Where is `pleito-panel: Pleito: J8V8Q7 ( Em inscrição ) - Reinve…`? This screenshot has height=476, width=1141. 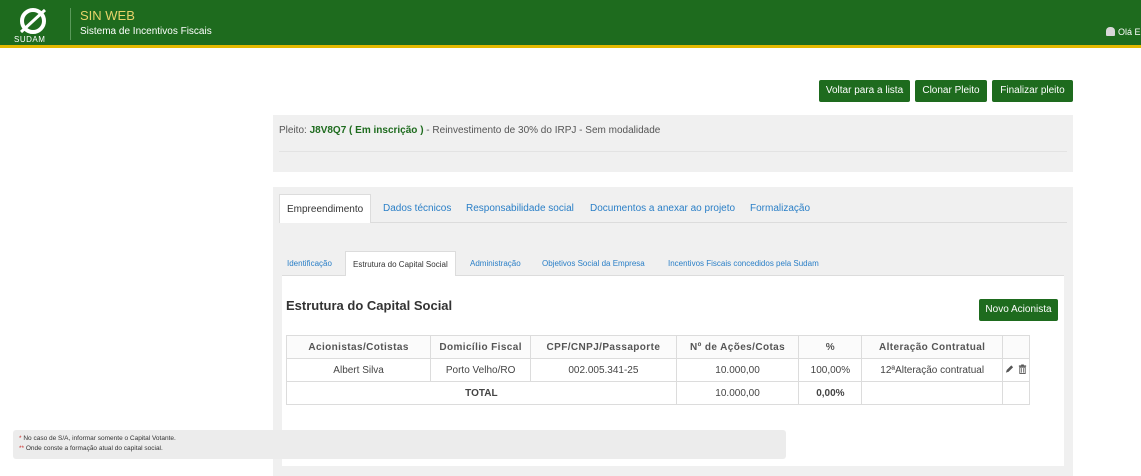 pleito-panel: Pleito: J8V8Q7 ( Em inscrição ) - Reinve… is located at coordinates (673, 143).